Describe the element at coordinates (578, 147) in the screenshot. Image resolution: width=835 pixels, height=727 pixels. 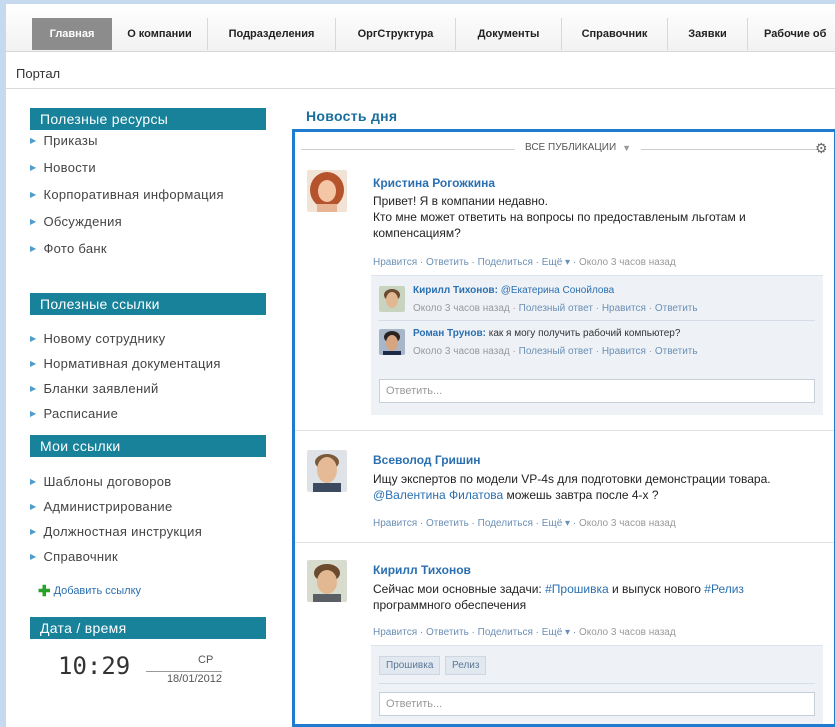
I see `publications-filter: ВСЕ ПУБЛИКАЦИИ ▼` at that location.